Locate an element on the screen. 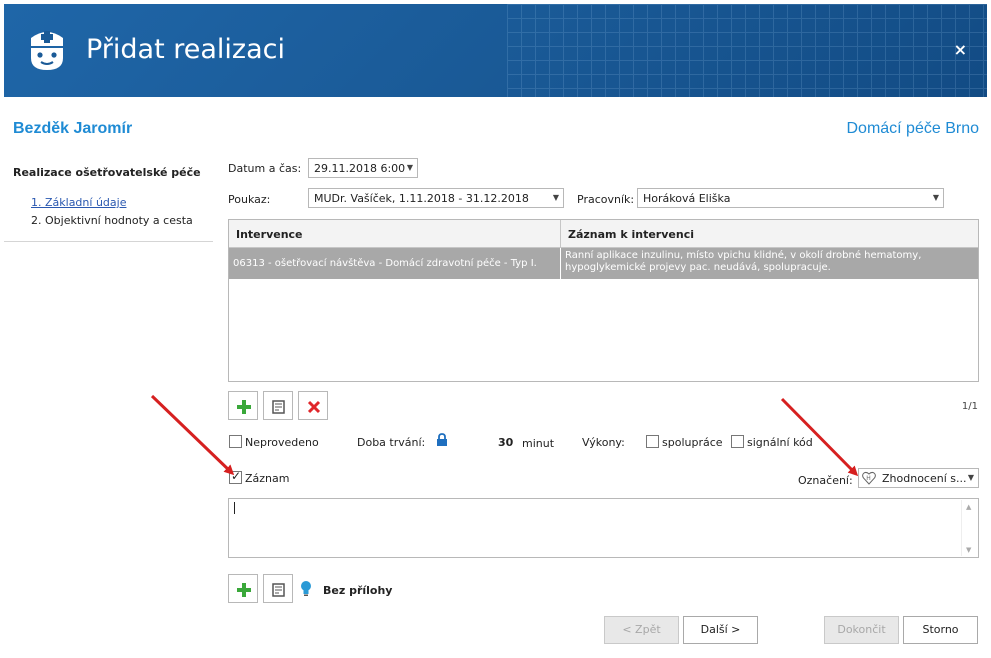 Image resolution: width=991 pixels, height=658 pixels. organization-name: Domácí péče Brno is located at coordinates (912, 128).